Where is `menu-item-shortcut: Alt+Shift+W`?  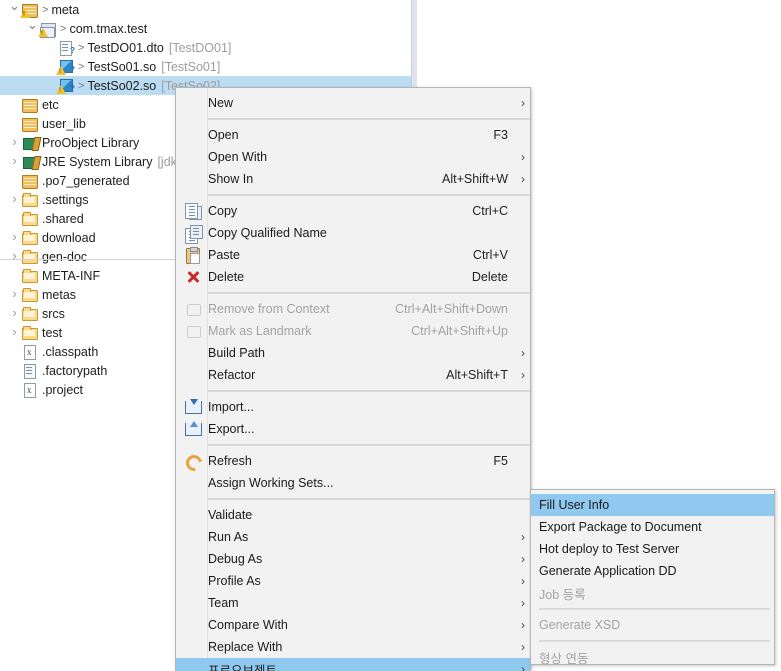
menu-item-shortcut: Alt+Shift+W is located at coordinates (475, 179).